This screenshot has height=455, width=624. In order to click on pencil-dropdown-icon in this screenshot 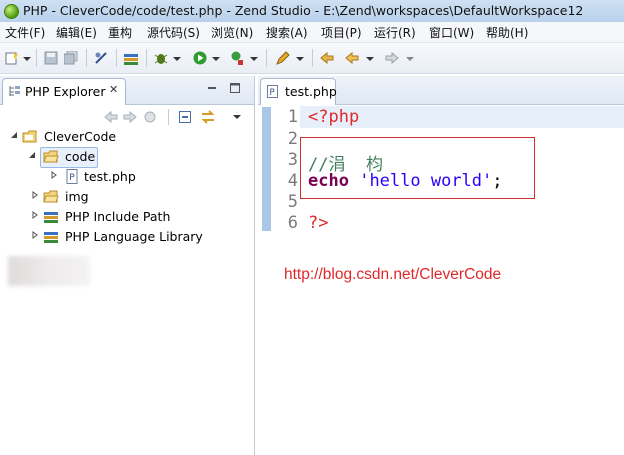, I will do `click(300, 59)`.